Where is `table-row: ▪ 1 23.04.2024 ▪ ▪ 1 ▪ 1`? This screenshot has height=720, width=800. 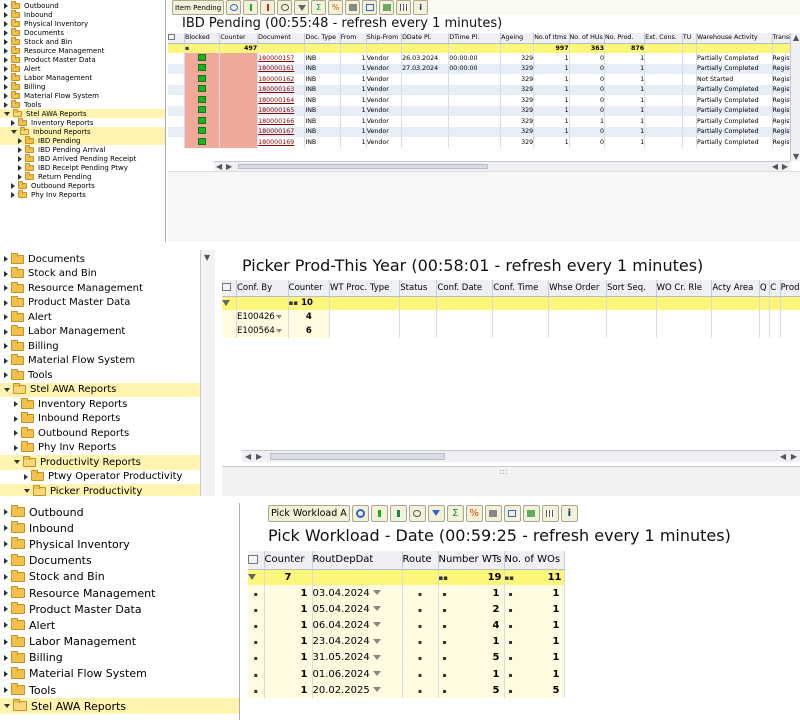 table-row: ▪ 1 23.04.2024 ▪ ▪ 1 ▪ 1 is located at coordinates (406, 641).